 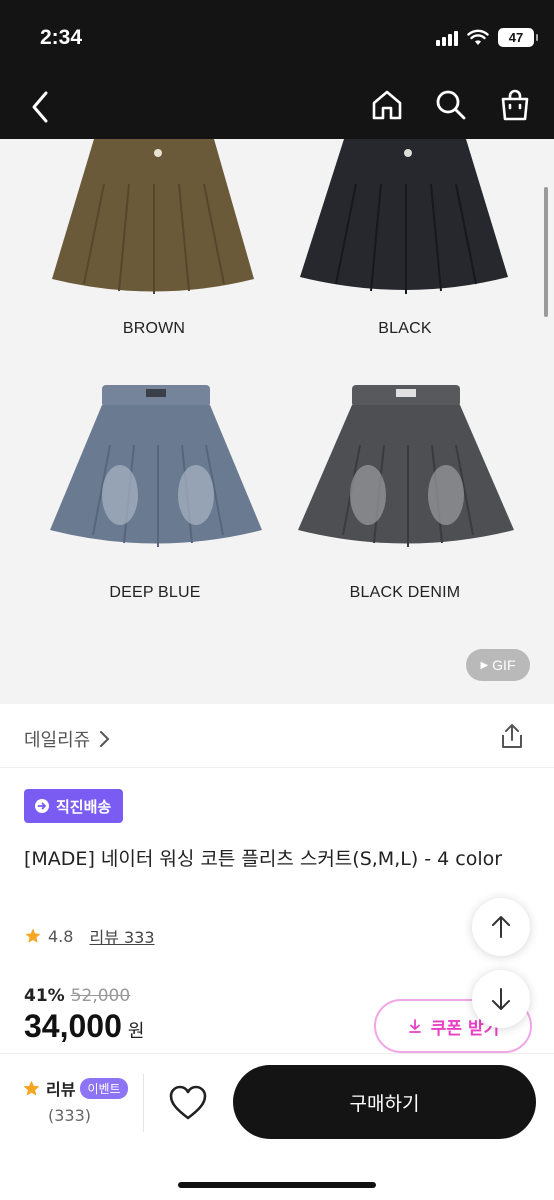 What do you see at coordinates (121, 936) in the screenshot?
I see `review-link: 리뷰 333` at bounding box center [121, 936].